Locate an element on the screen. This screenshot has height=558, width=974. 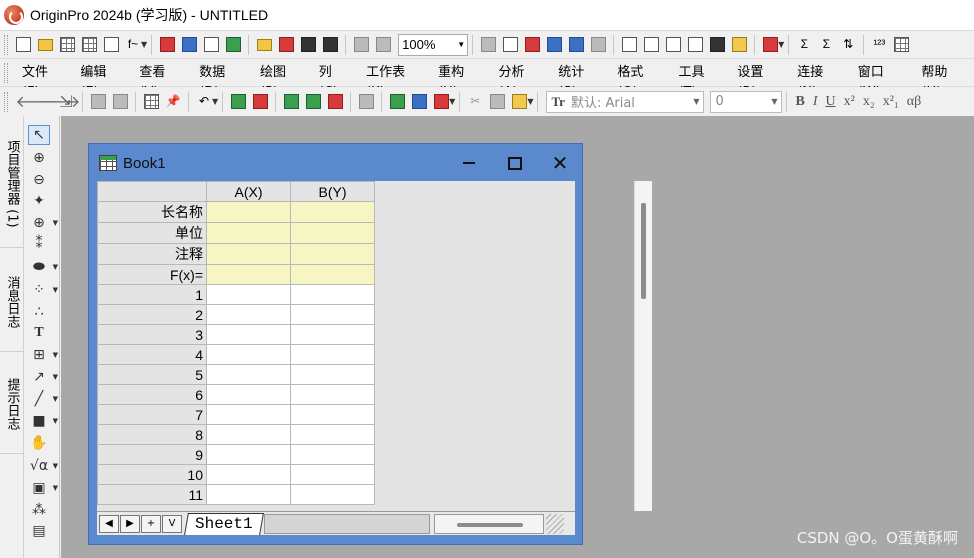
zoom-in-tool-icon: ⊕ is located at coordinates (39, 158).